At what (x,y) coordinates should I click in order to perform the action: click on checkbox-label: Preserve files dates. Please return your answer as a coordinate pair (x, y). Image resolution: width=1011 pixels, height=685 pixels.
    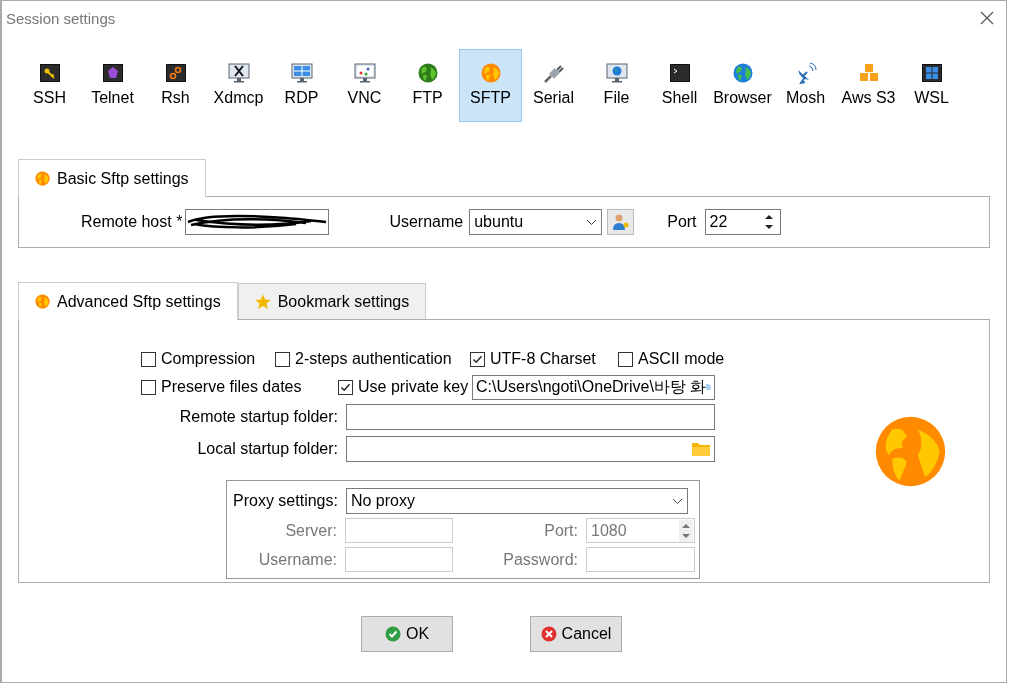
    Looking at the image, I should click on (231, 387).